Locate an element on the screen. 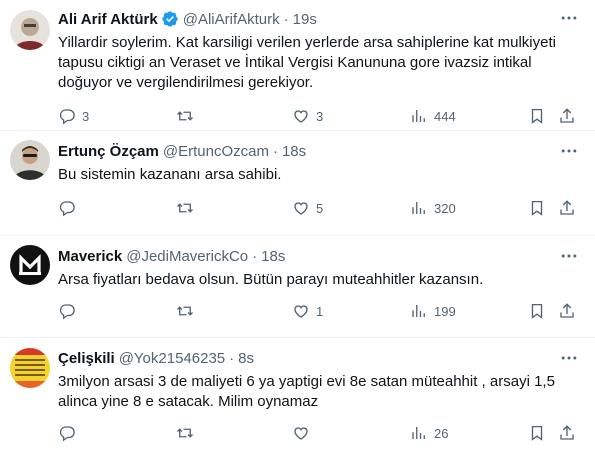 The image size is (595, 457). view-count: 444 is located at coordinates (445, 116).